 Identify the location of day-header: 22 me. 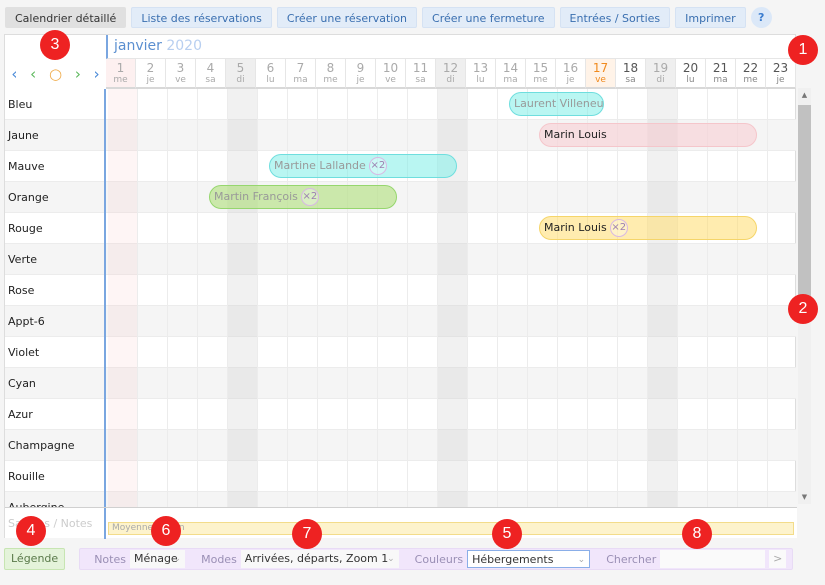
(751, 74).